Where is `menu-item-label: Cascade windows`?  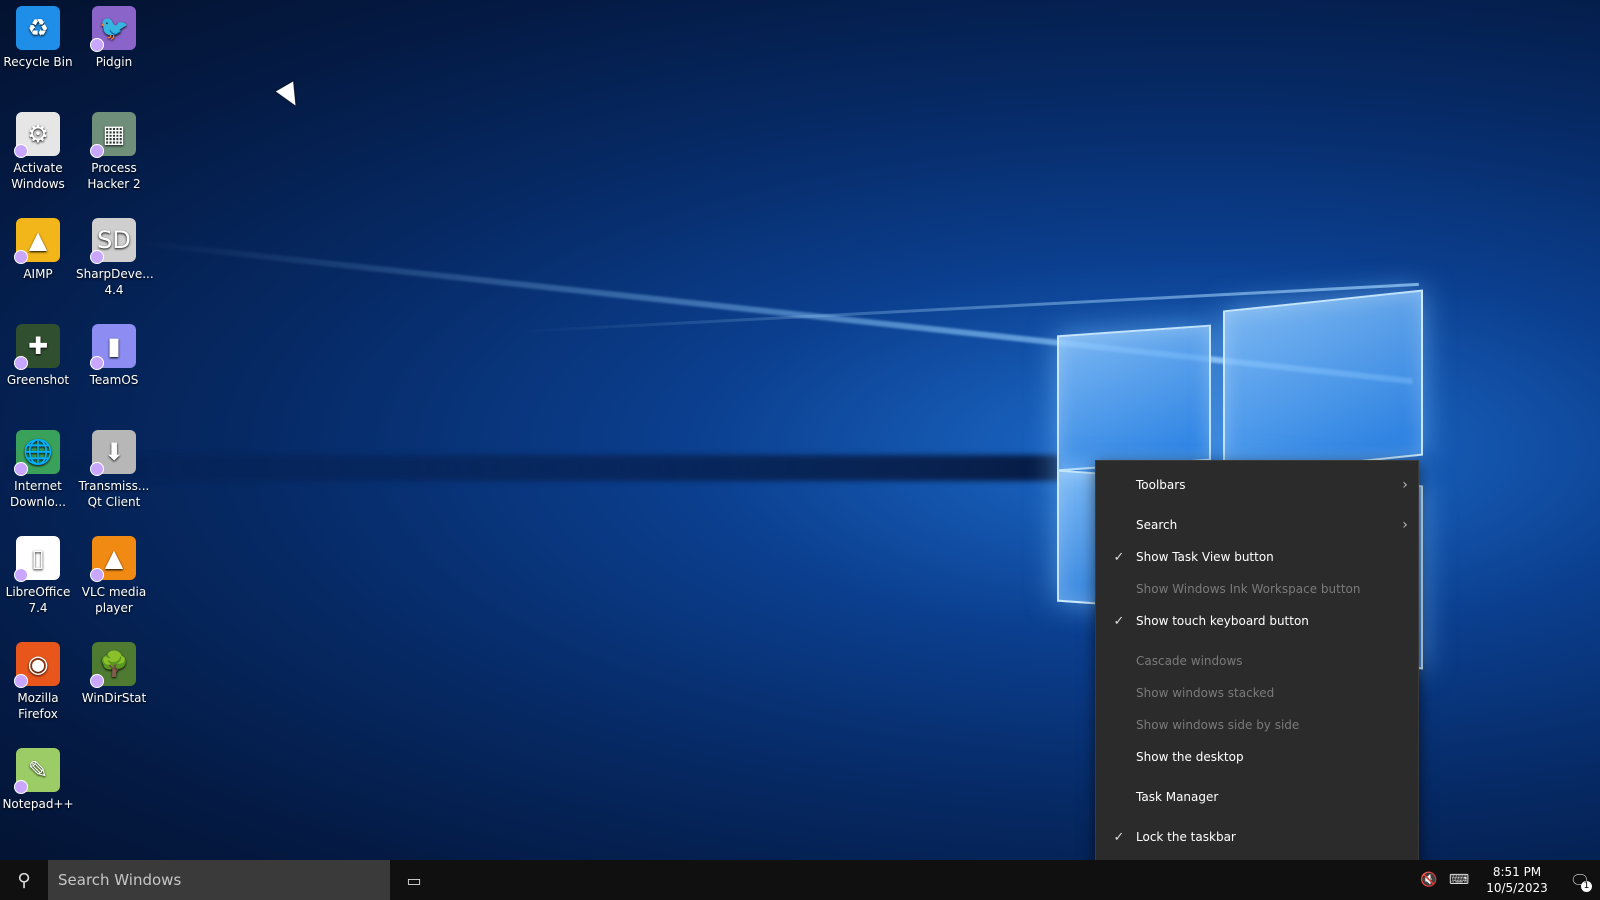
menu-item-label: Cascade windows is located at coordinates (1189, 661).